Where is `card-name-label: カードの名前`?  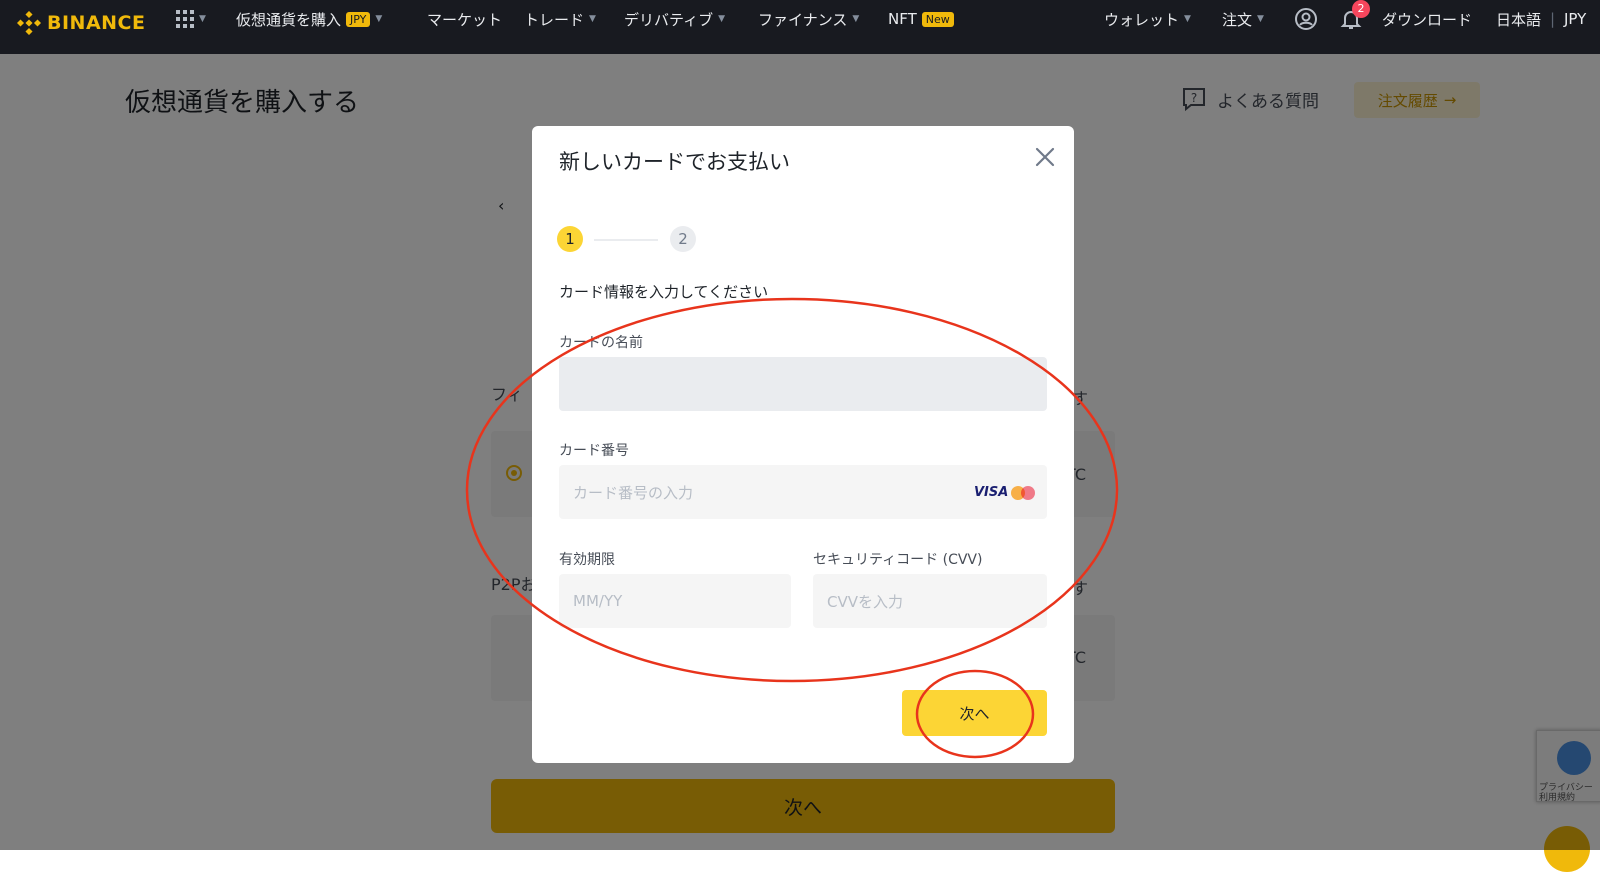
card-name-label: カードの名前 is located at coordinates (601, 343).